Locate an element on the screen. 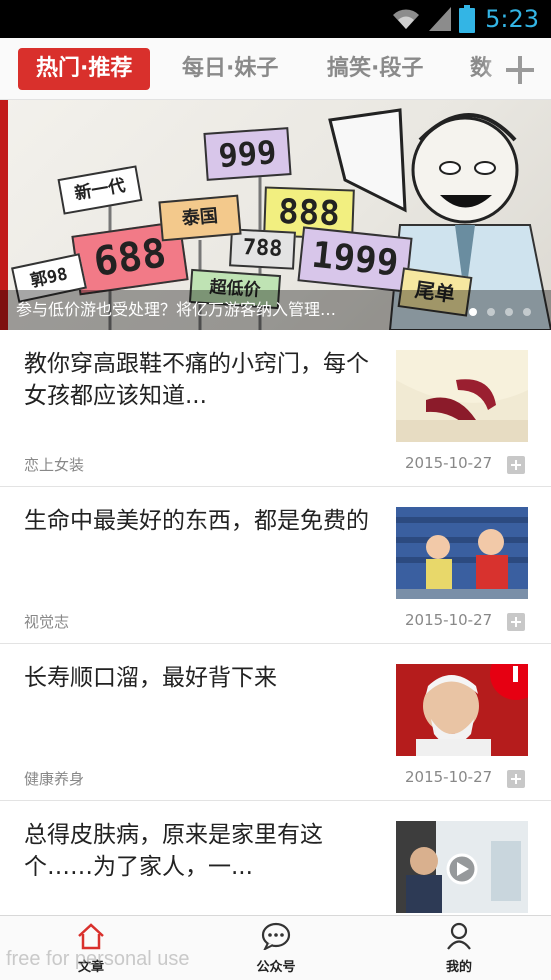 The width and height of the screenshot is (551, 980). clock: 5:23 is located at coordinates (512, 19).